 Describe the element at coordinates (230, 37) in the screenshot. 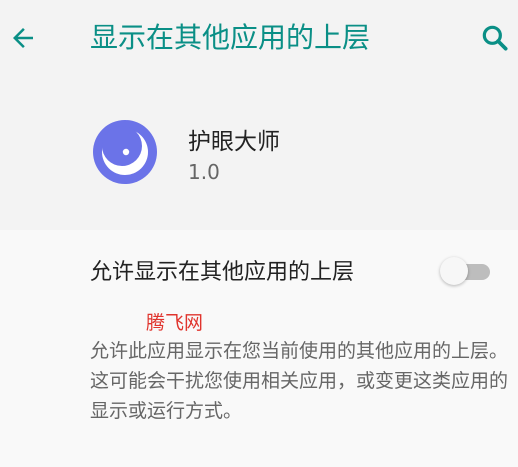

I see `page-title: 显示在其他应用的上层` at that location.